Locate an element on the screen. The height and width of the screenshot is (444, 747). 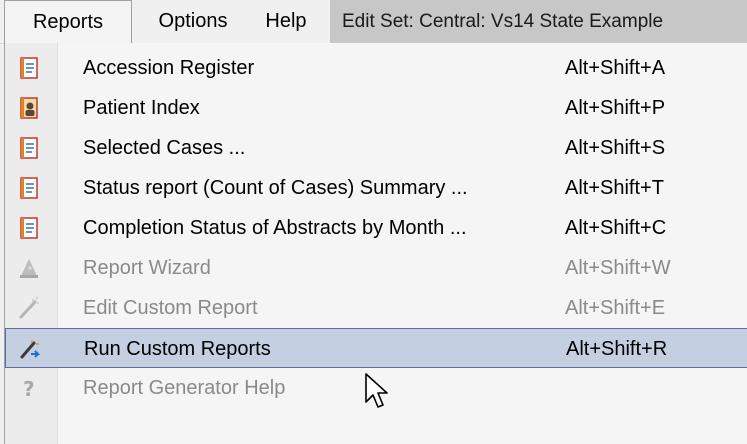
menu-item-label: Report Generator Help is located at coordinates (184, 388).